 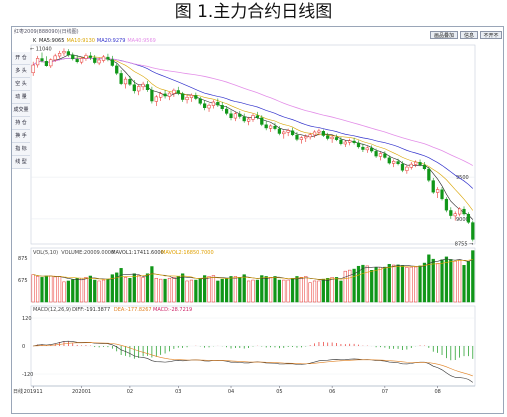 I want to click on x-tick-label: 201911, so click(x=33, y=392).